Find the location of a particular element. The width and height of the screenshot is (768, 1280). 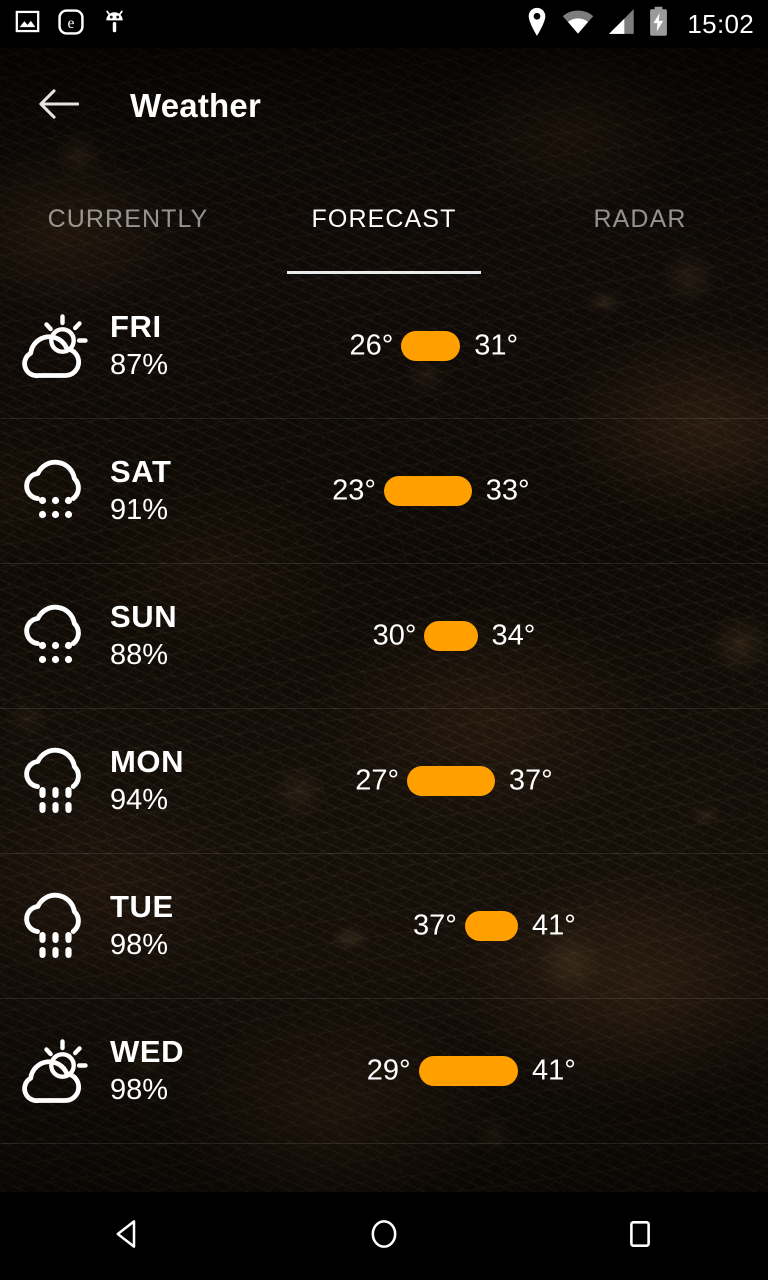

forecast-temperature-range: 23° 33° is located at coordinates (533, 491).